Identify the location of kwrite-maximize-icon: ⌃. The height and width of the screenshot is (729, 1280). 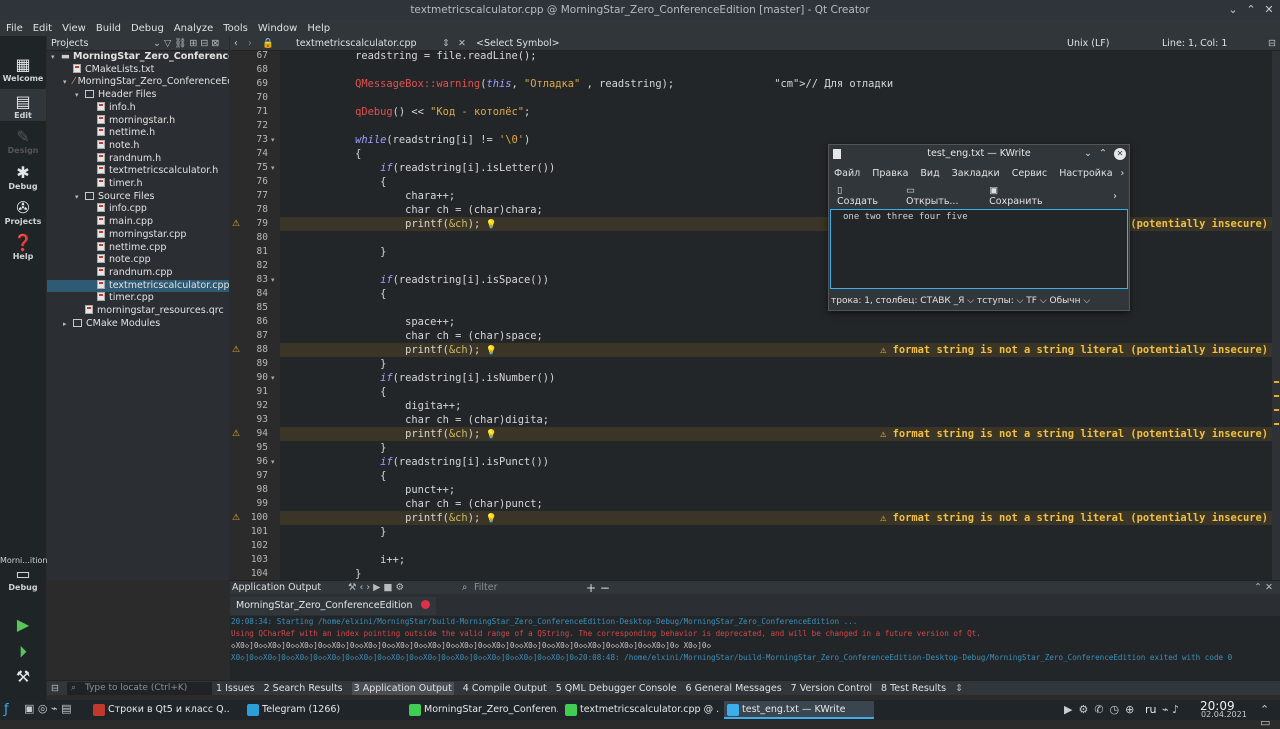
(1103, 154).